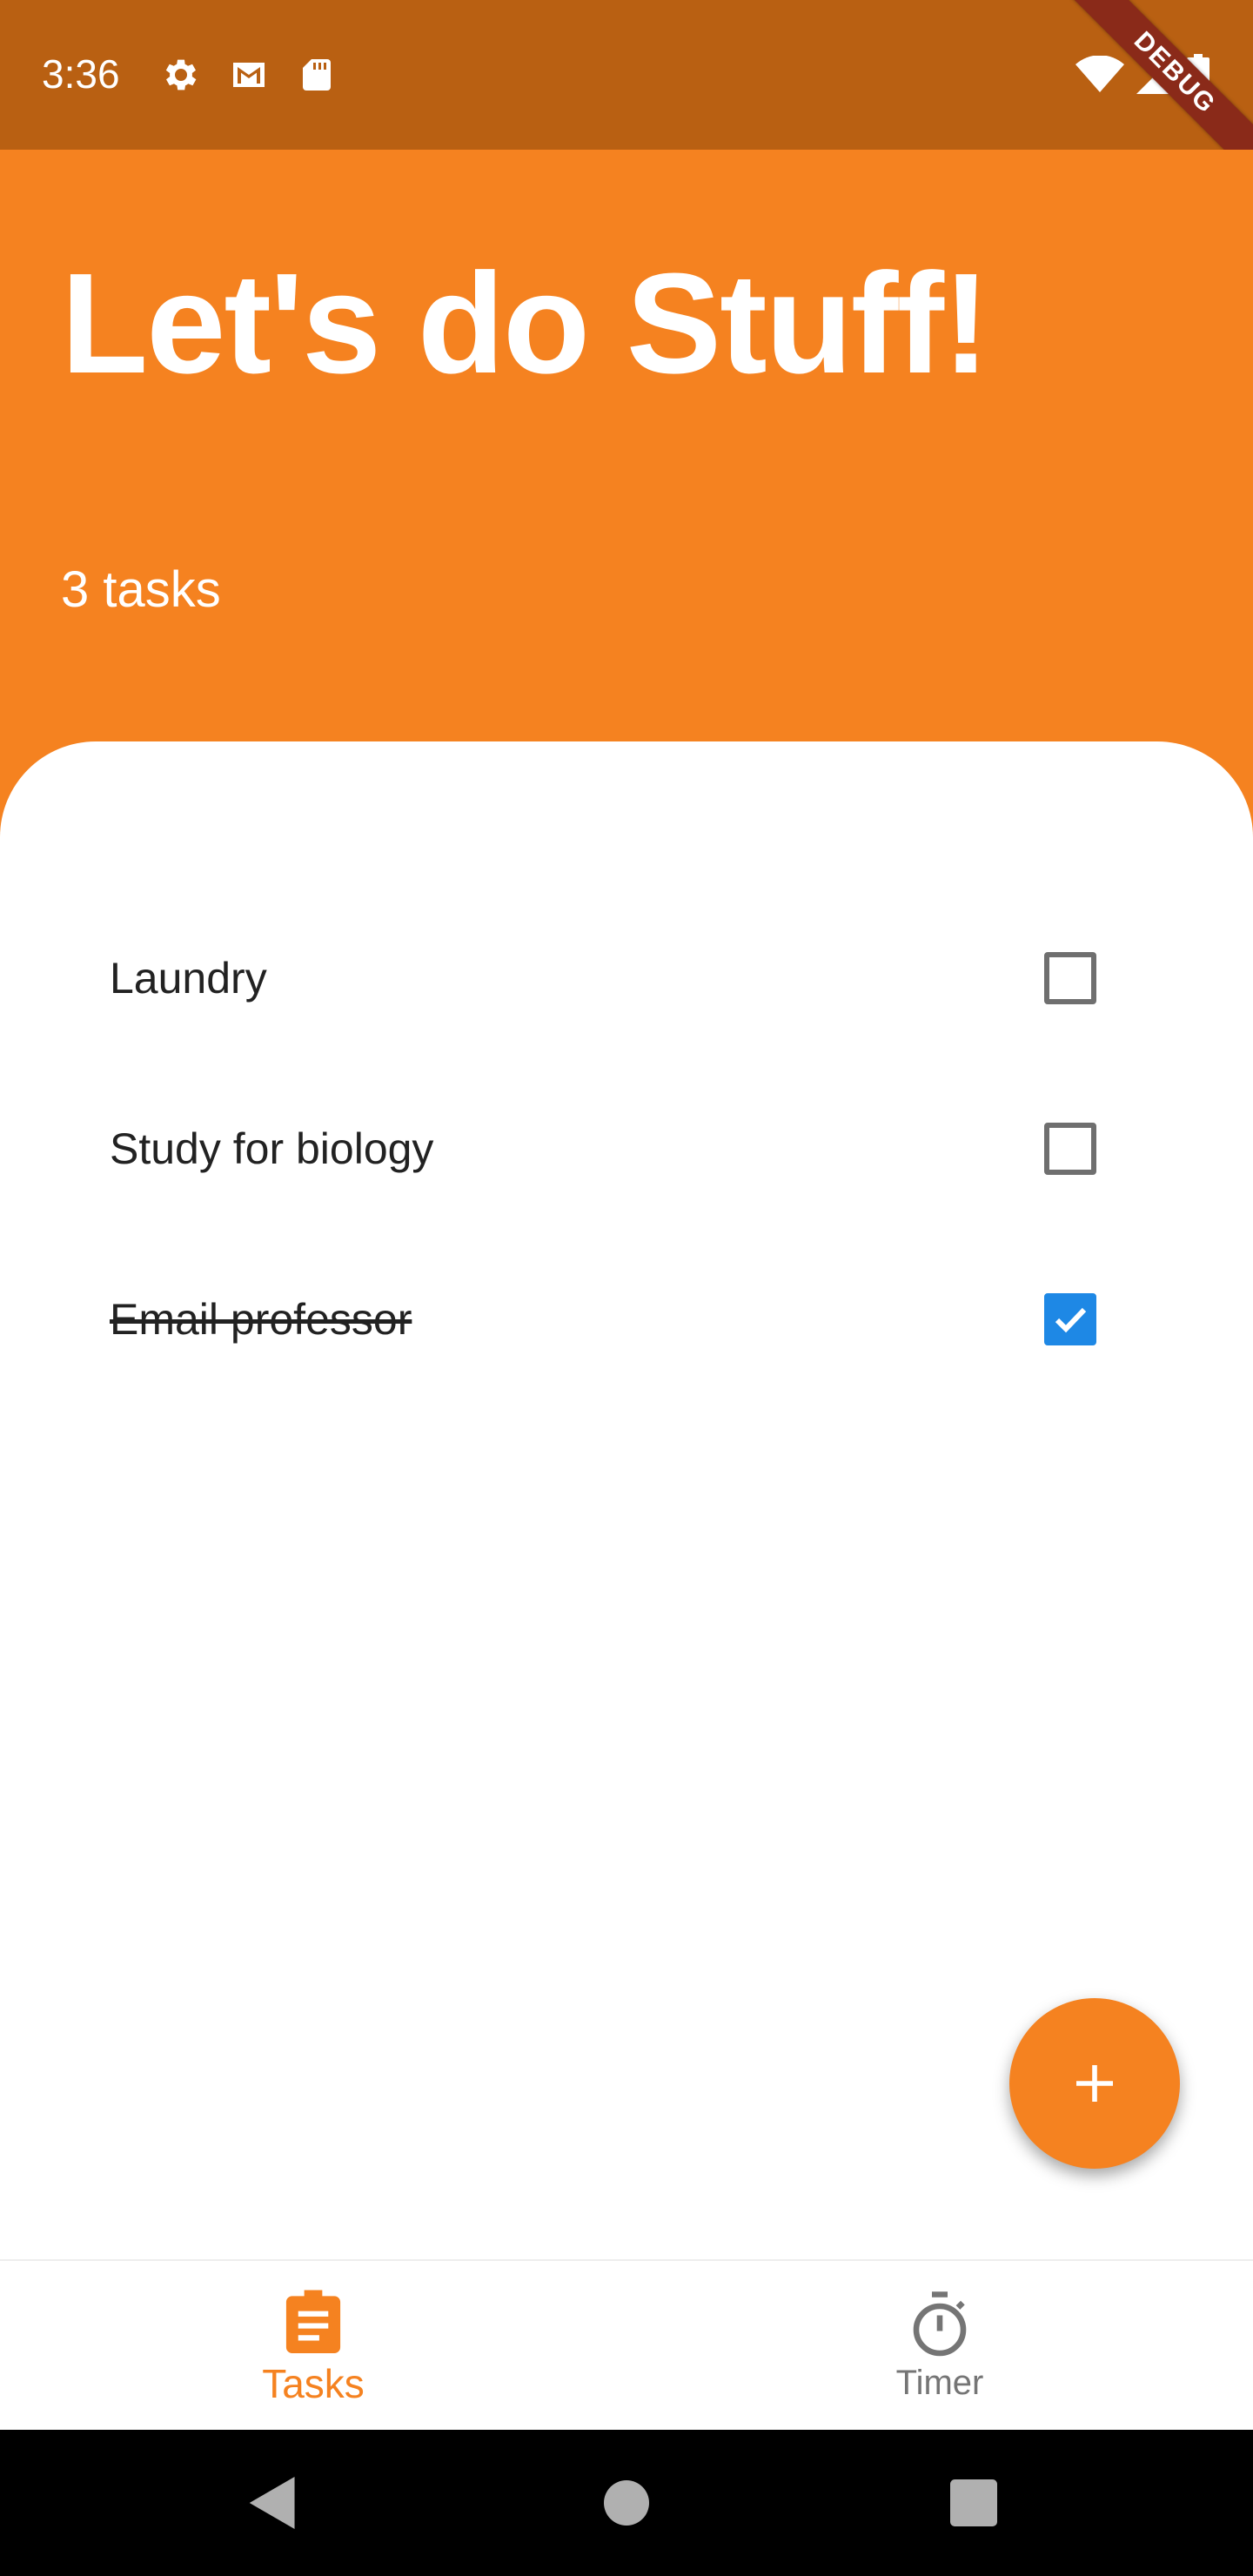 The image size is (1253, 2576). I want to click on home-icon, so click(626, 2503).